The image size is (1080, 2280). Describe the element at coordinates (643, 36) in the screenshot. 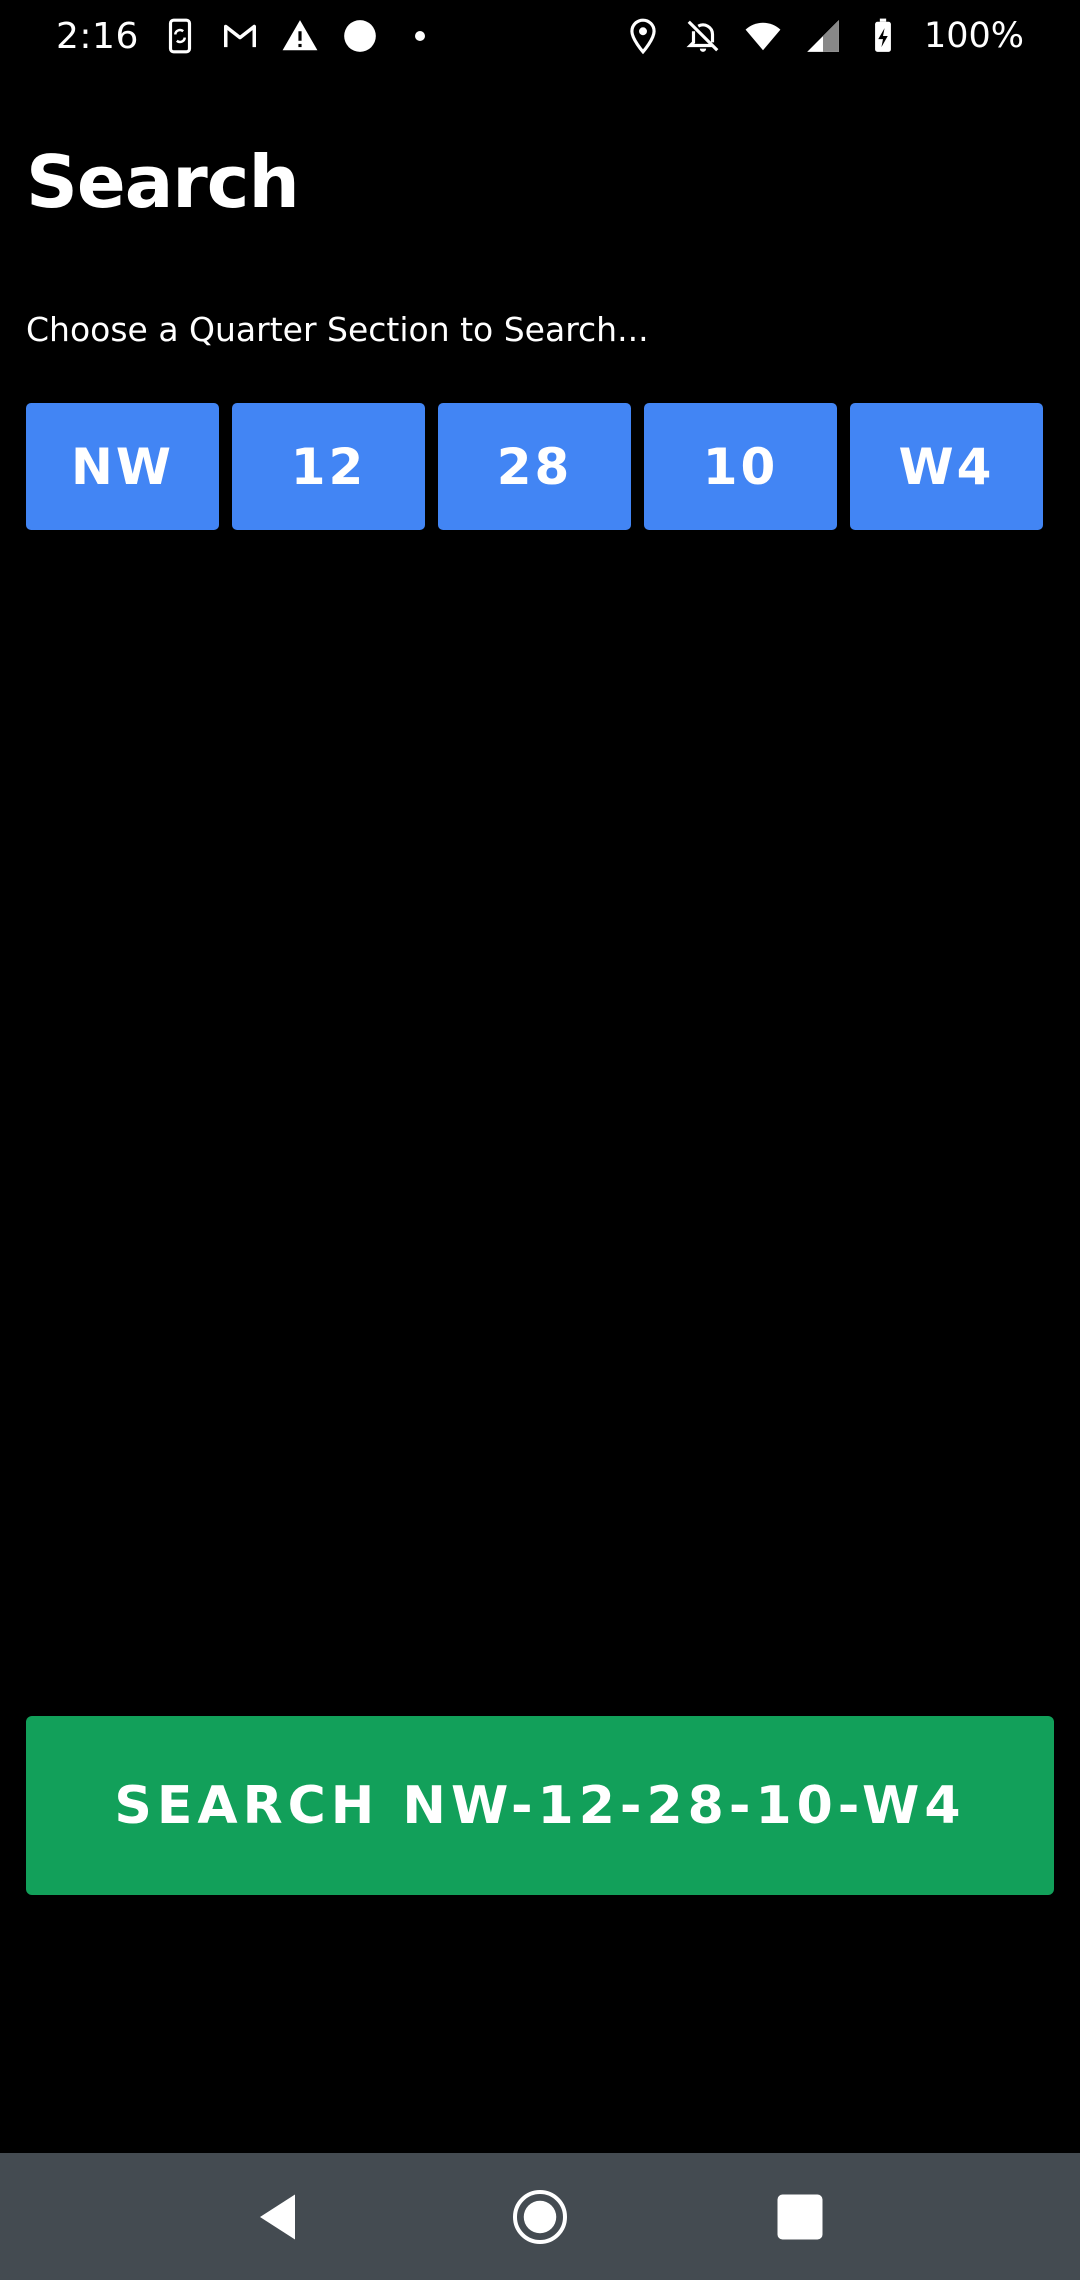

I see `location-icon` at that location.